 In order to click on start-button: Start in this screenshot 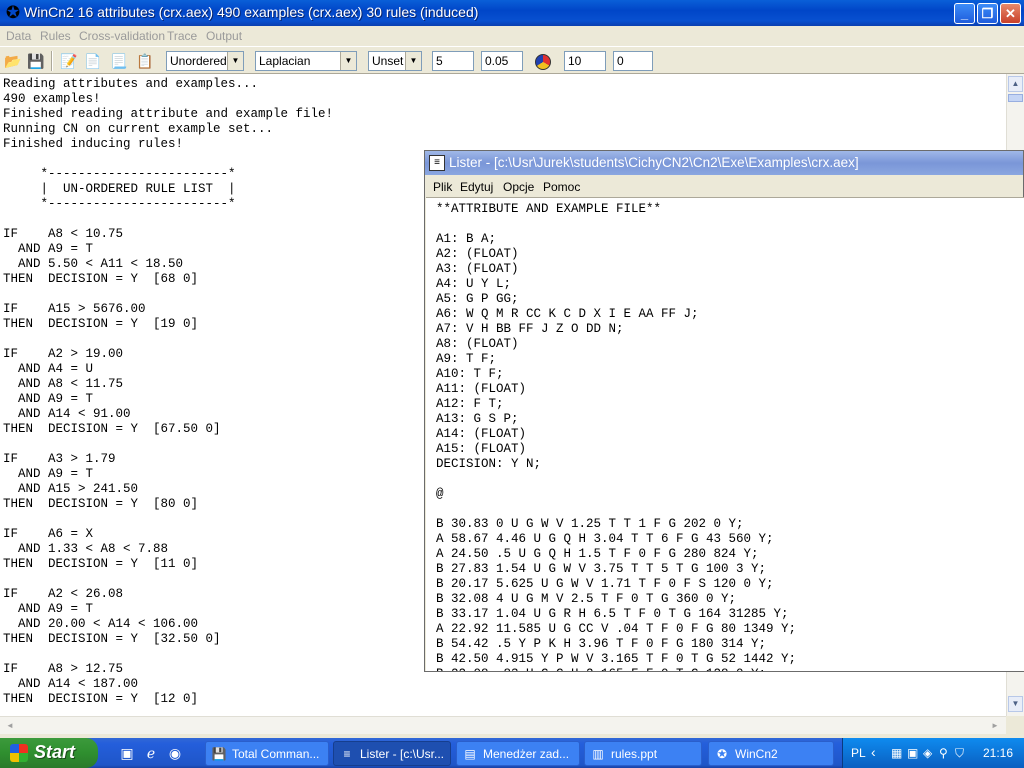, I will do `click(49, 753)`.